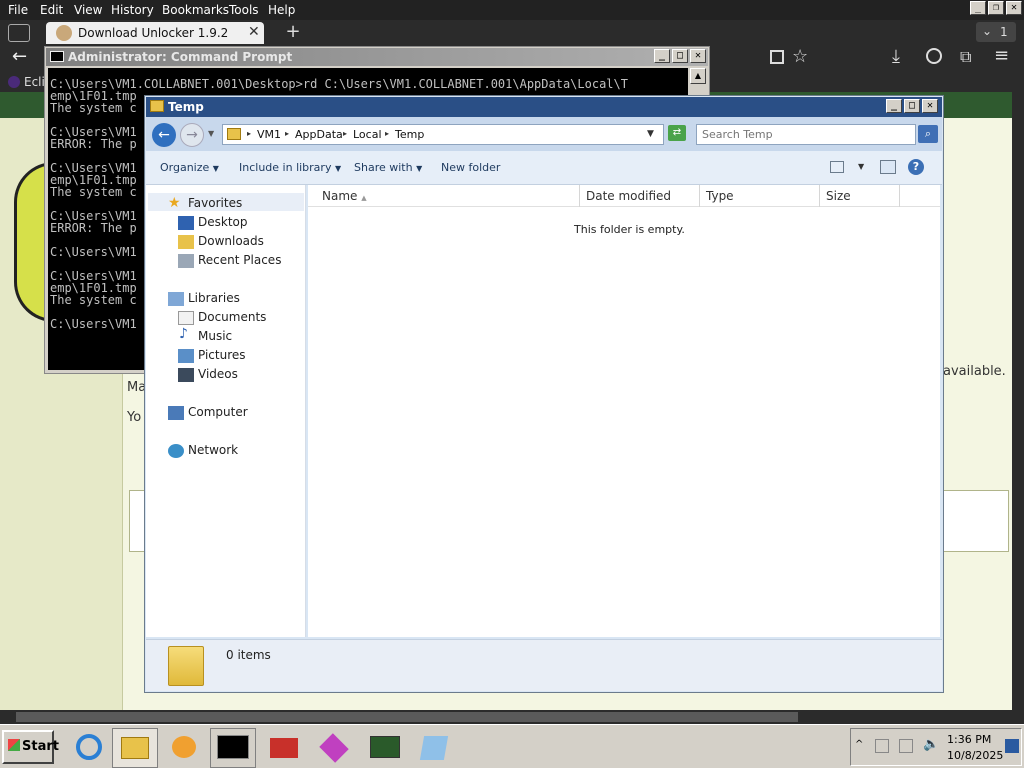  Describe the element at coordinates (860, 196) in the screenshot. I see `column-size: Size` at that location.